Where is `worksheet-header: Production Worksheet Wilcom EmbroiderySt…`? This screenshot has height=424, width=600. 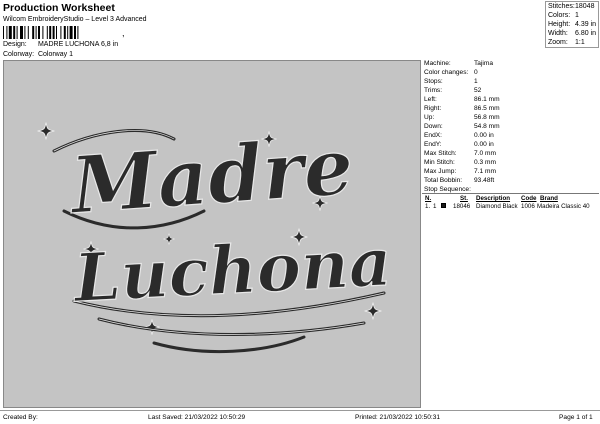 worksheet-header: Production Worksheet Wilcom EmbroiderySt… is located at coordinates (300, 30).